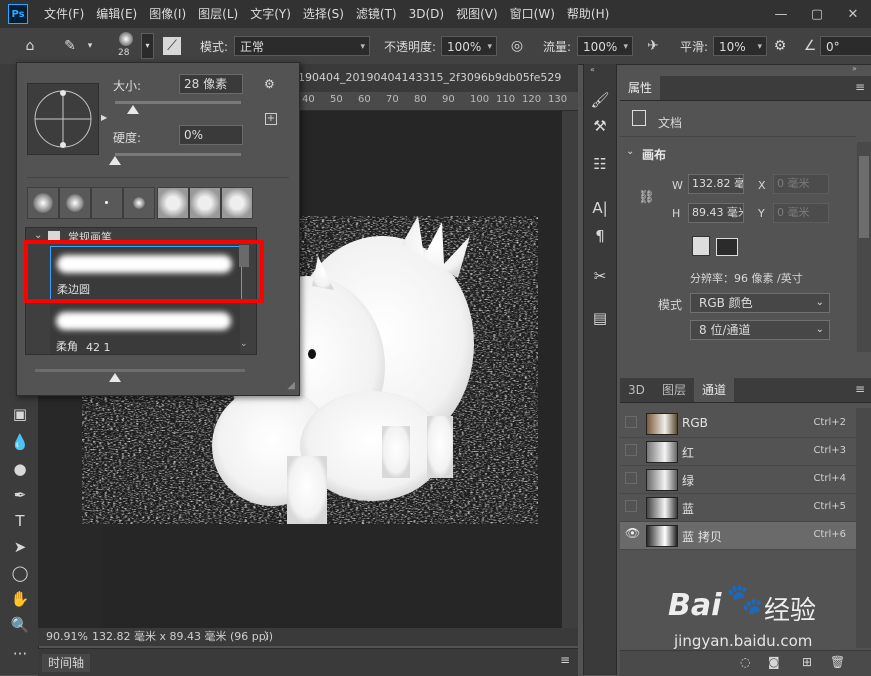 The width and height of the screenshot is (871, 676). I want to click on menu-window: 窗口(W), so click(532, 14).